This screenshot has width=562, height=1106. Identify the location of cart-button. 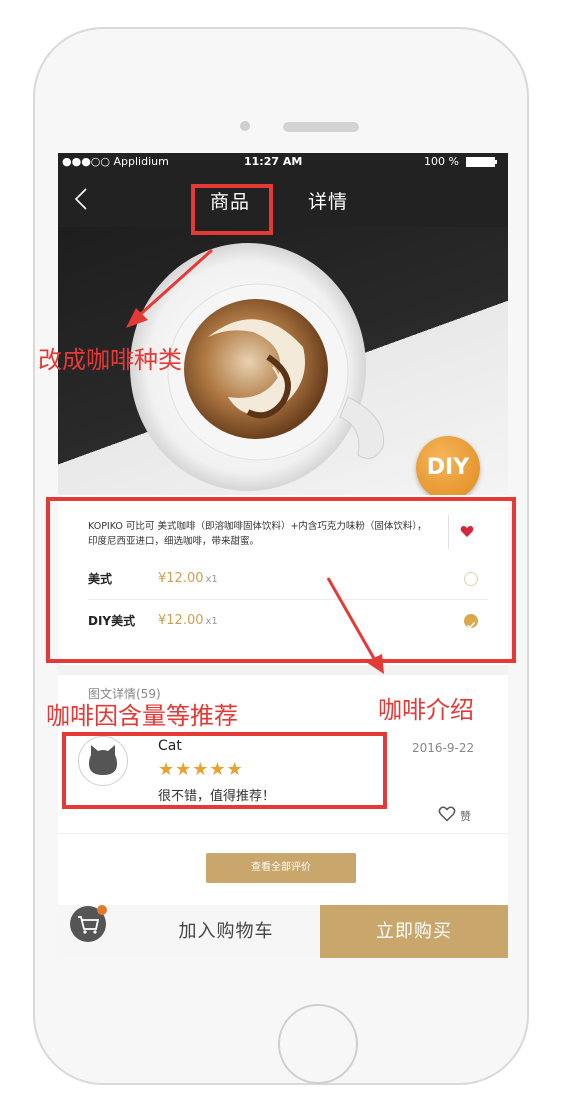
(90, 922).